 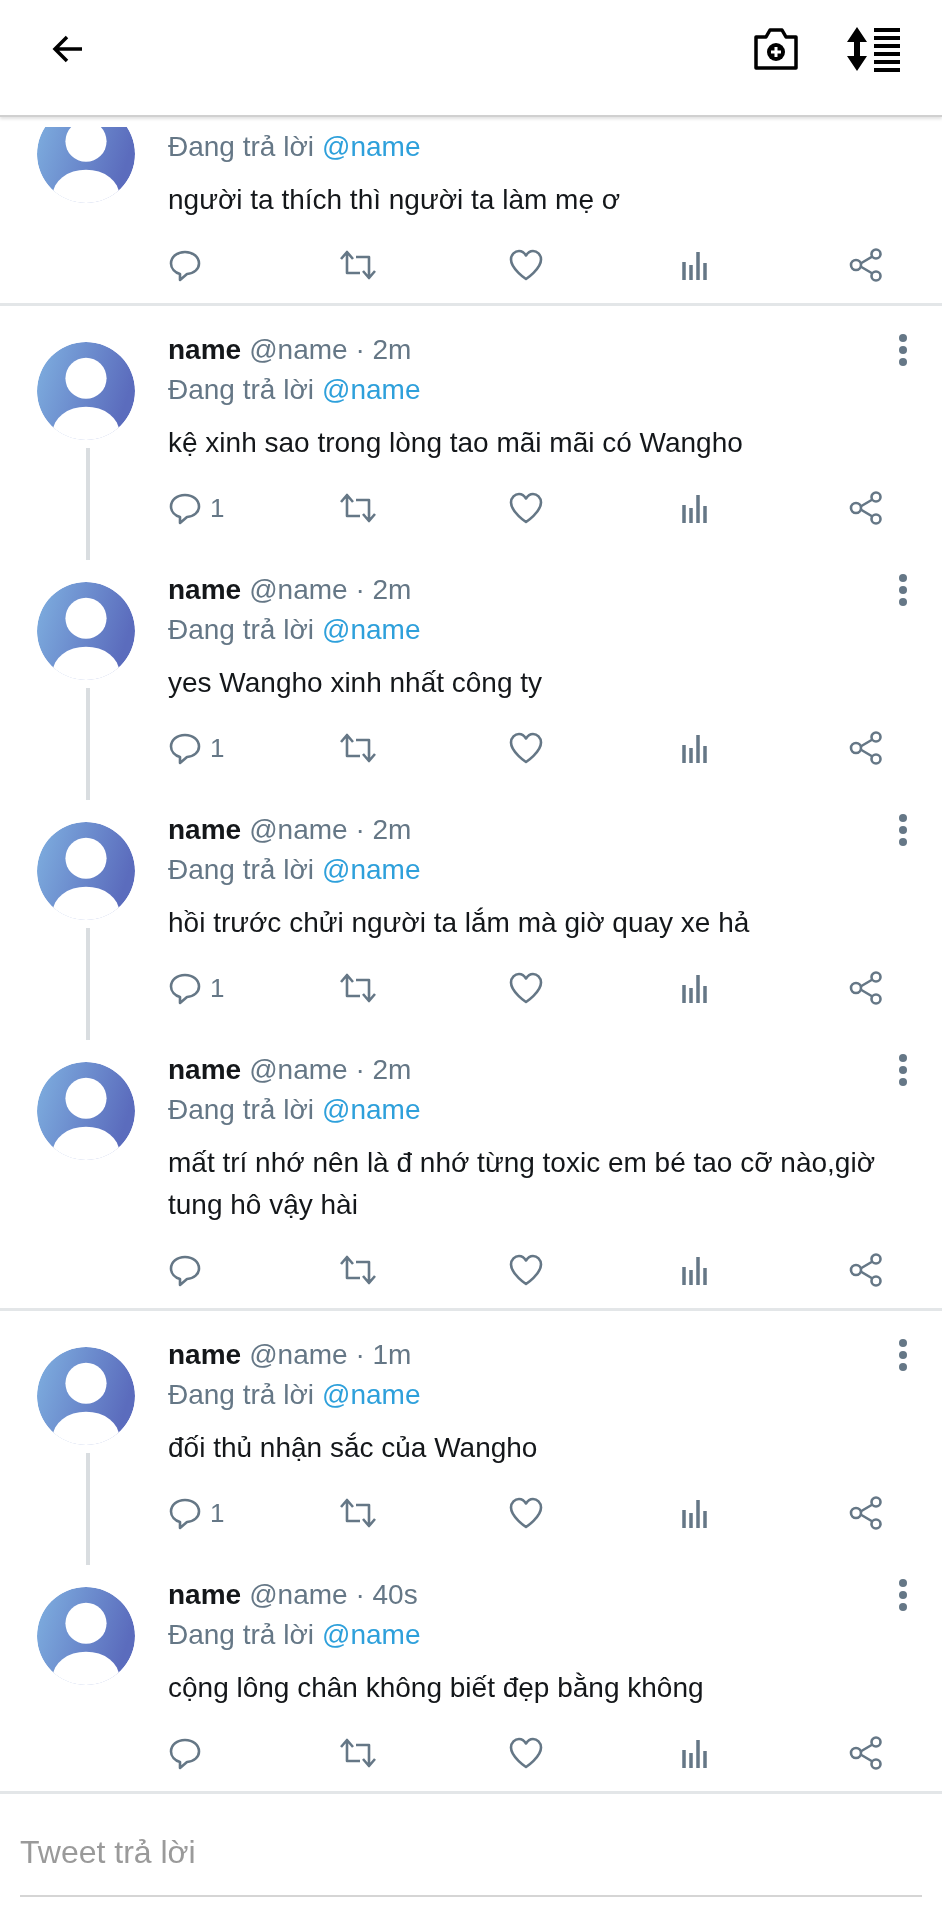 What do you see at coordinates (874, 48) in the screenshot?
I see `sort-icon` at bounding box center [874, 48].